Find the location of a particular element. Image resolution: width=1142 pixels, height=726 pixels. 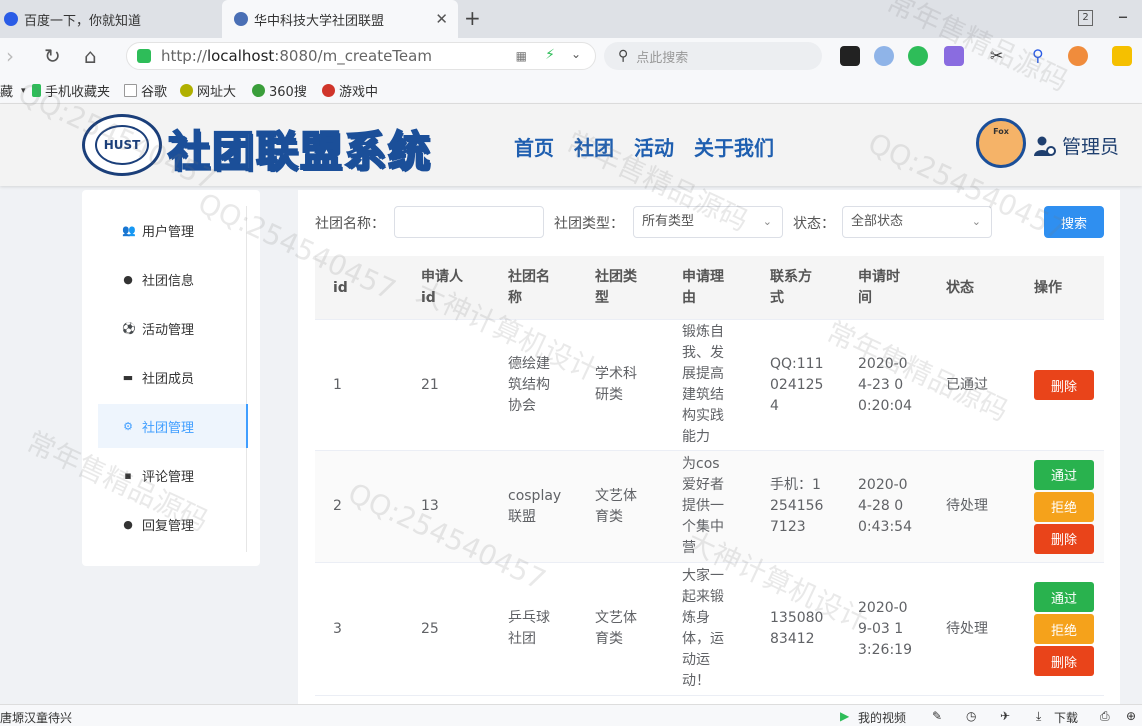

printer-icon: ⎙ is located at coordinates (1105, 716).